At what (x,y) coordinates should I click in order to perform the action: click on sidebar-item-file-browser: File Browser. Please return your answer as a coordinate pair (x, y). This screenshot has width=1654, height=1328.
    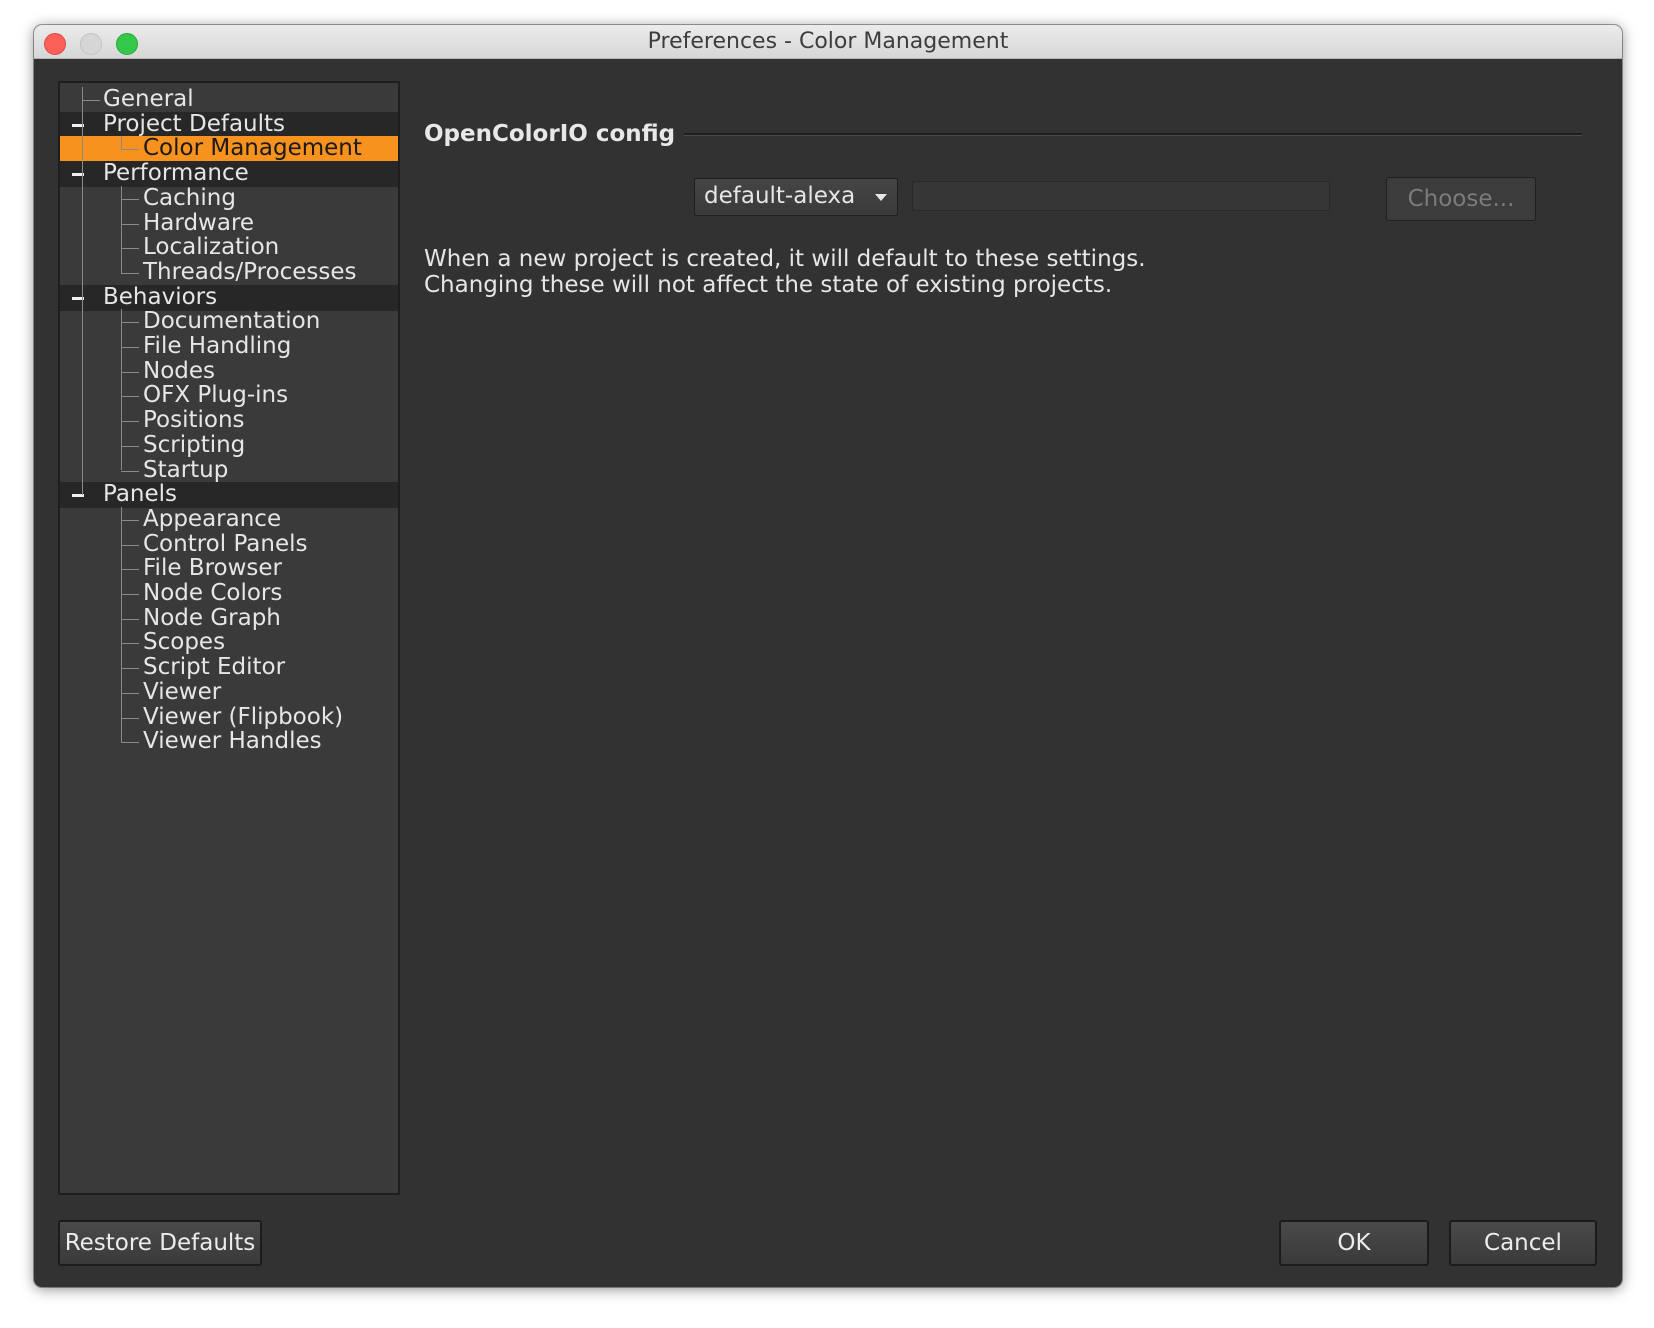
    Looking at the image, I should click on (229, 568).